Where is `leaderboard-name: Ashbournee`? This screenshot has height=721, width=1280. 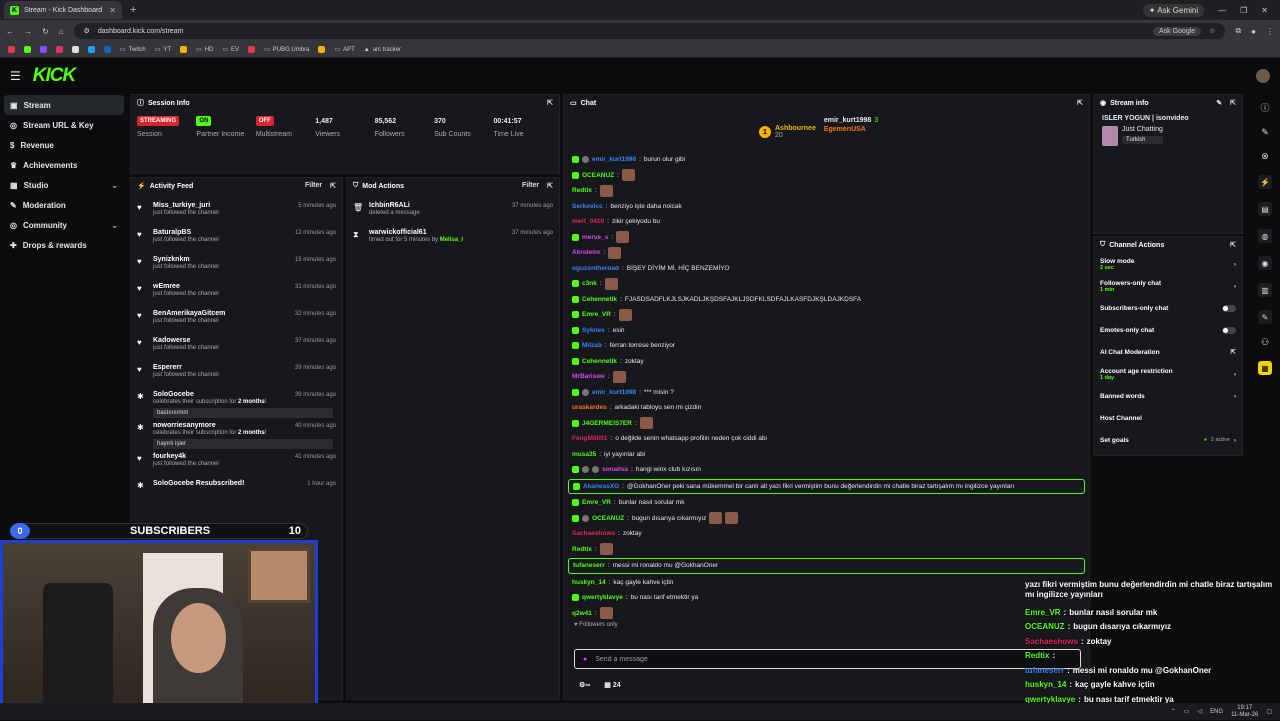 leaderboard-name: Ashbournee is located at coordinates (795, 128).